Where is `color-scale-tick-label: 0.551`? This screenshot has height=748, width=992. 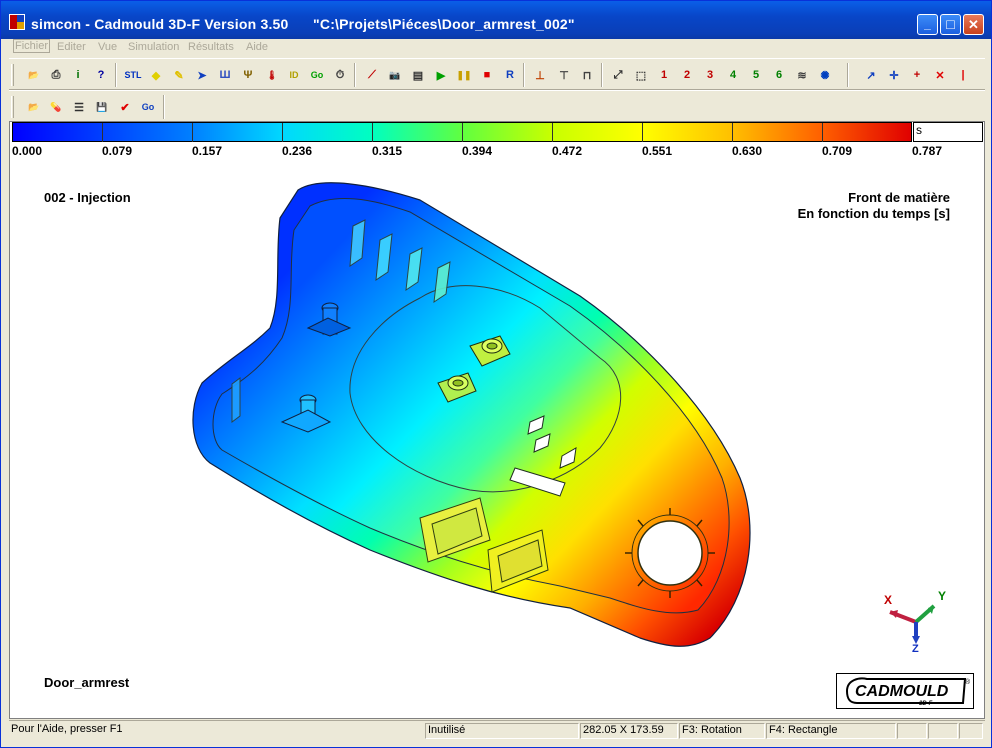
color-scale-tick-label: 0.551 is located at coordinates (657, 151).